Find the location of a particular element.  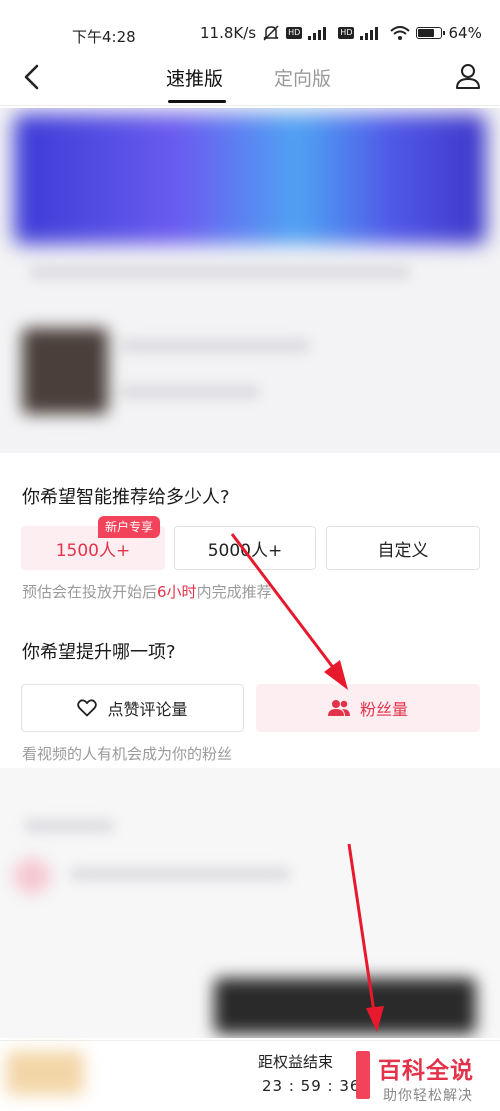

boost-hint: 看视频的人有机会成为你的粉丝 is located at coordinates (127, 754).